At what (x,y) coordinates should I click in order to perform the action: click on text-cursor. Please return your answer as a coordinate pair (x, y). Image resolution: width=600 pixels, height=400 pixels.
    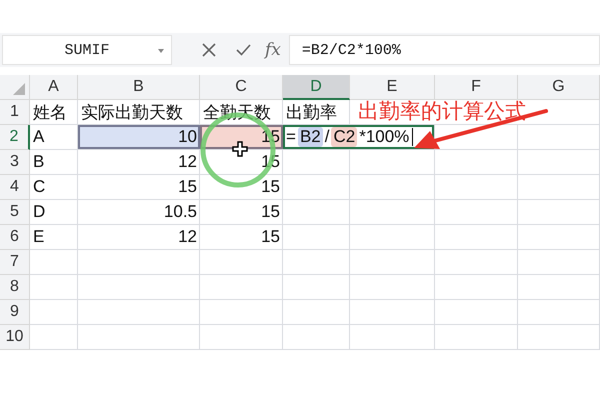
    Looking at the image, I should click on (413, 137).